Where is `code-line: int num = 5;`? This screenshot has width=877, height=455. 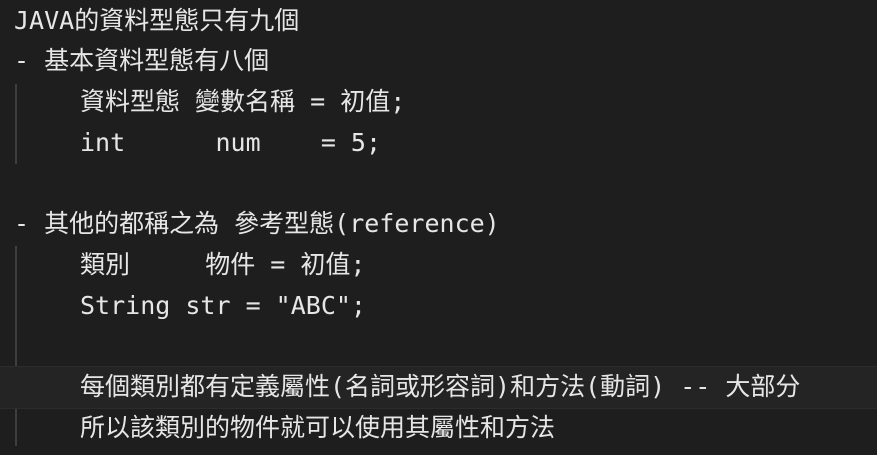
code-line: int num = 5; is located at coordinates (230, 142).